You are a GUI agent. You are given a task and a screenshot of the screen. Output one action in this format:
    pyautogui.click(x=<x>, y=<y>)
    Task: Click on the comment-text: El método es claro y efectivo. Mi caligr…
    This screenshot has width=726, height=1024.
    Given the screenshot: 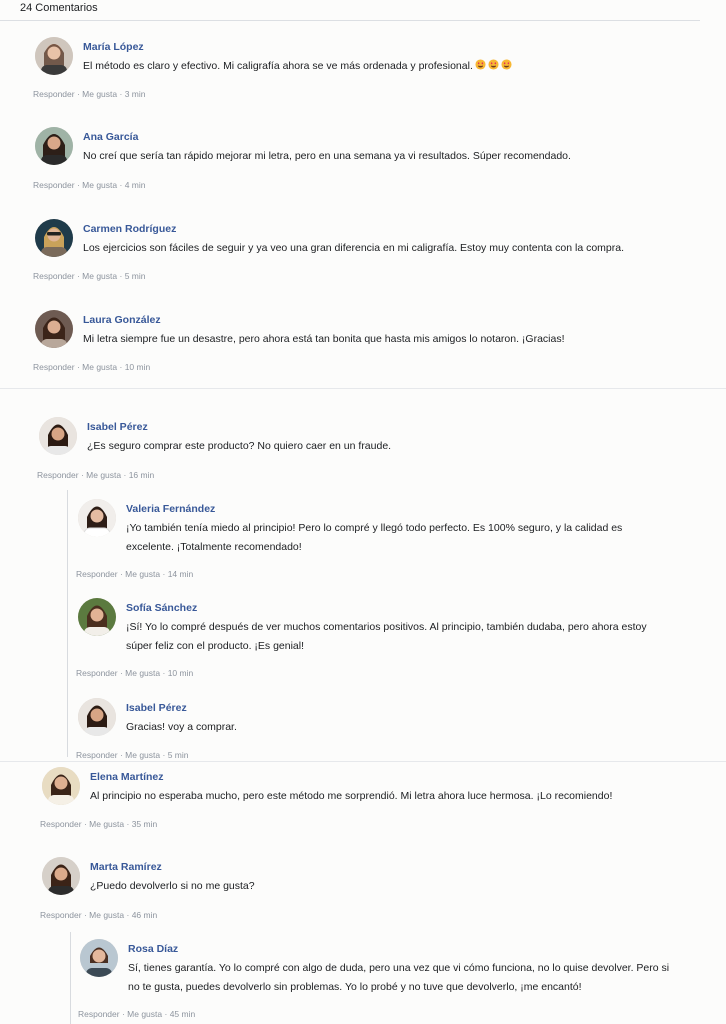 What is the action you would take?
    pyautogui.click(x=383, y=66)
    